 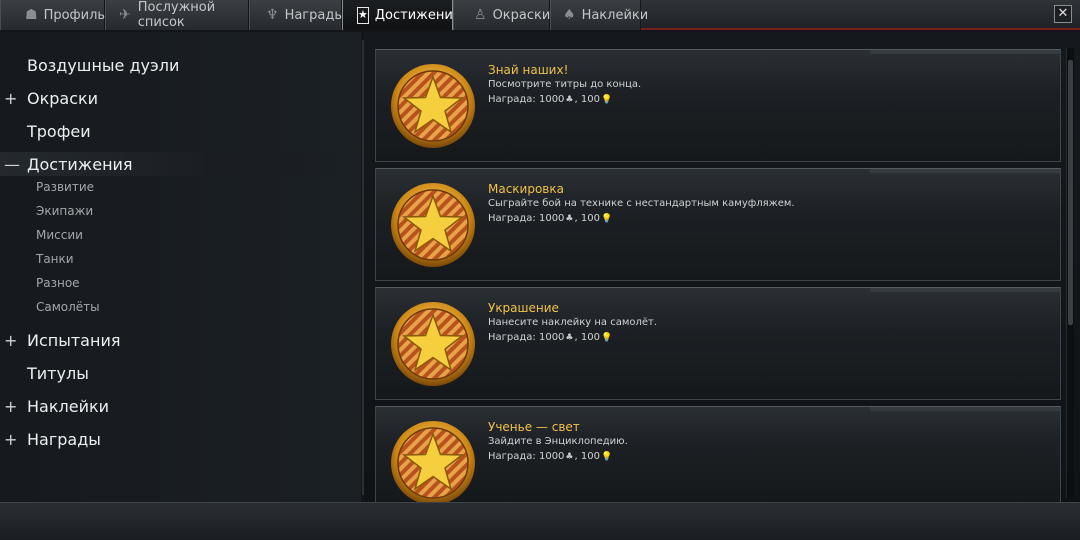 I want to click on tab-label: Послужной список, so click(x=176, y=15).